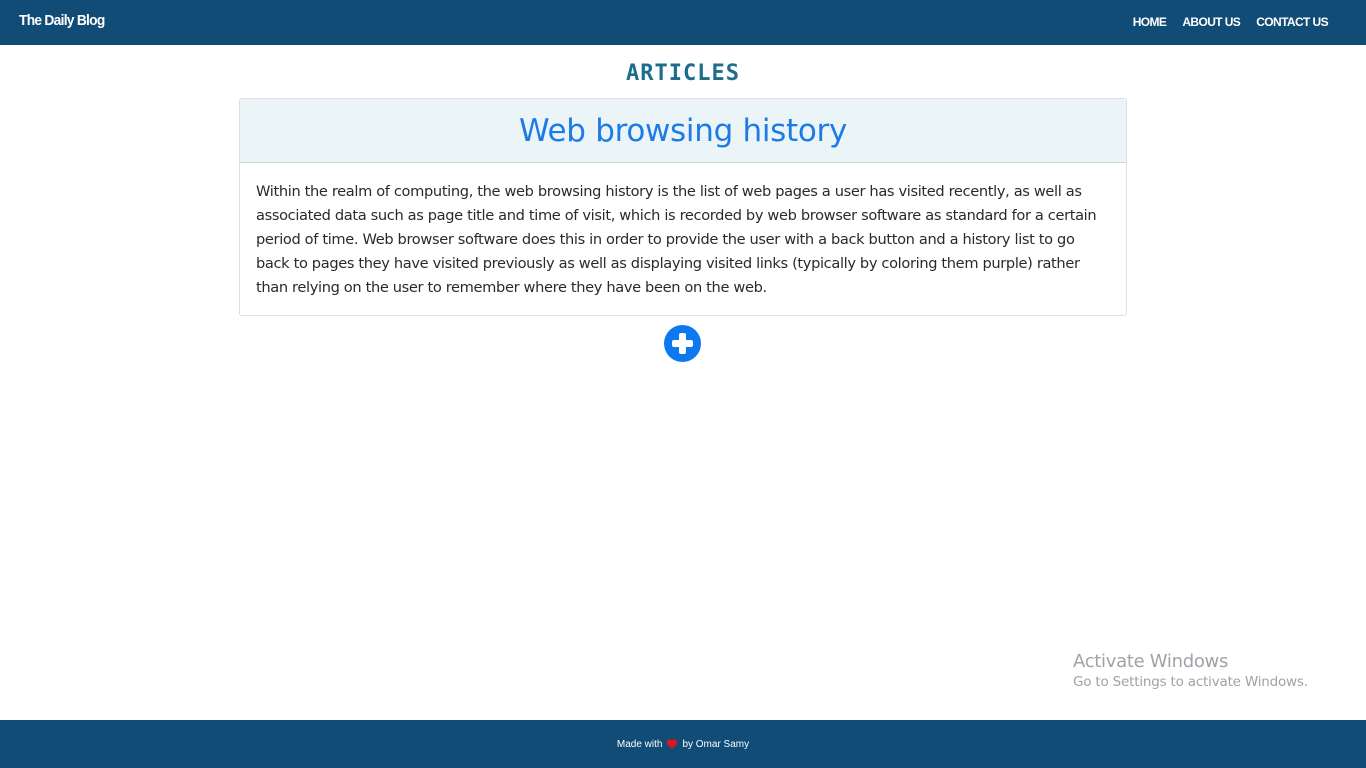 The height and width of the screenshot is (768, 1366). What do you see at coordinates (672, 744) in the screenshot?
I see `heart-icon` at bounding box center [672, 744].